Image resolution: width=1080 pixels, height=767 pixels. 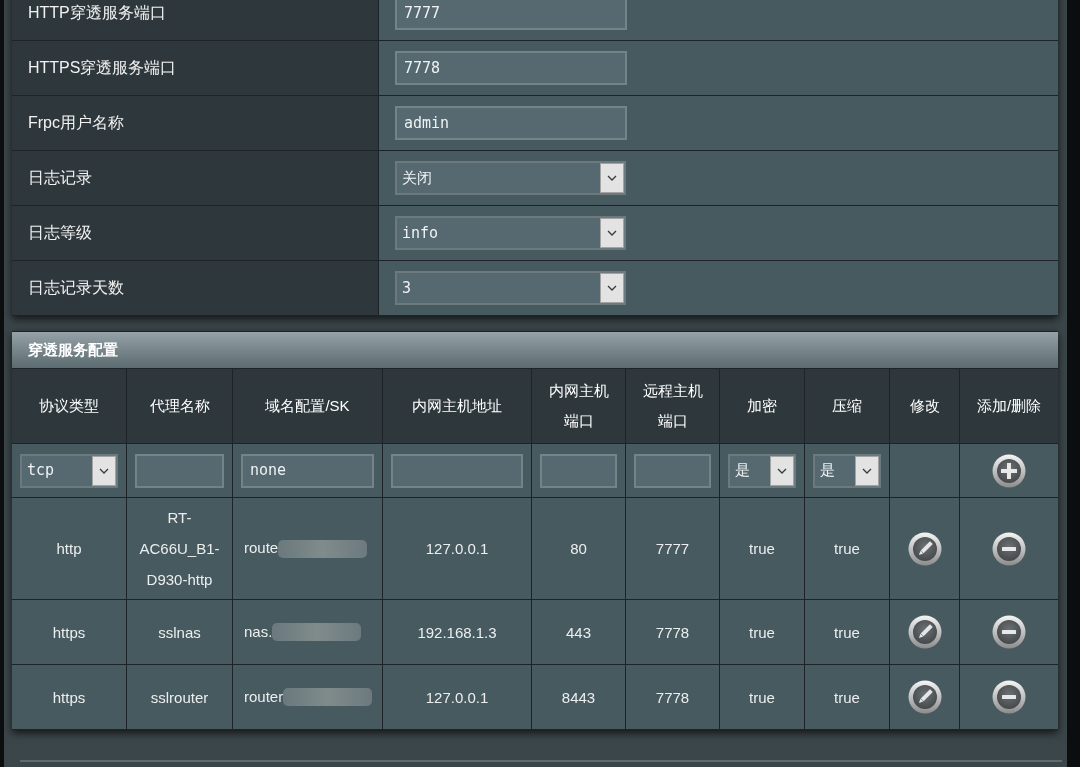 What do you see at coordinates (264, 696) in the screenshot?
I see `domain-text: router` at bounding box center [264, 696].